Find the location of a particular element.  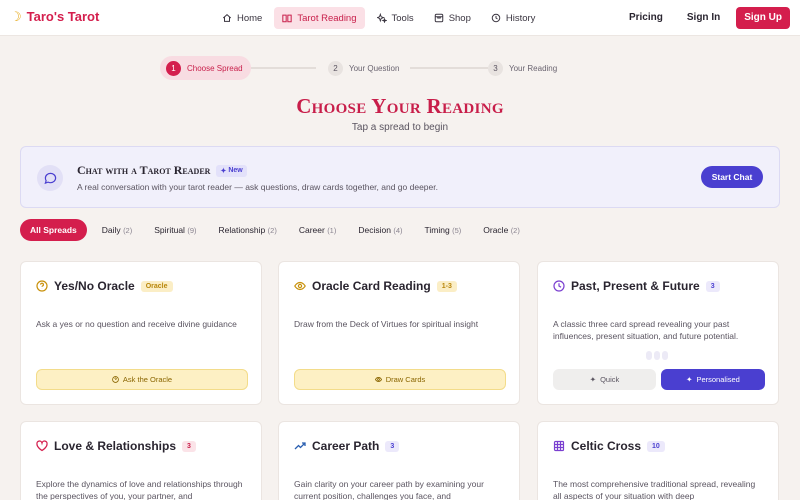

filter-oracle: Oracle (2) is located at coordinates (501, 230).